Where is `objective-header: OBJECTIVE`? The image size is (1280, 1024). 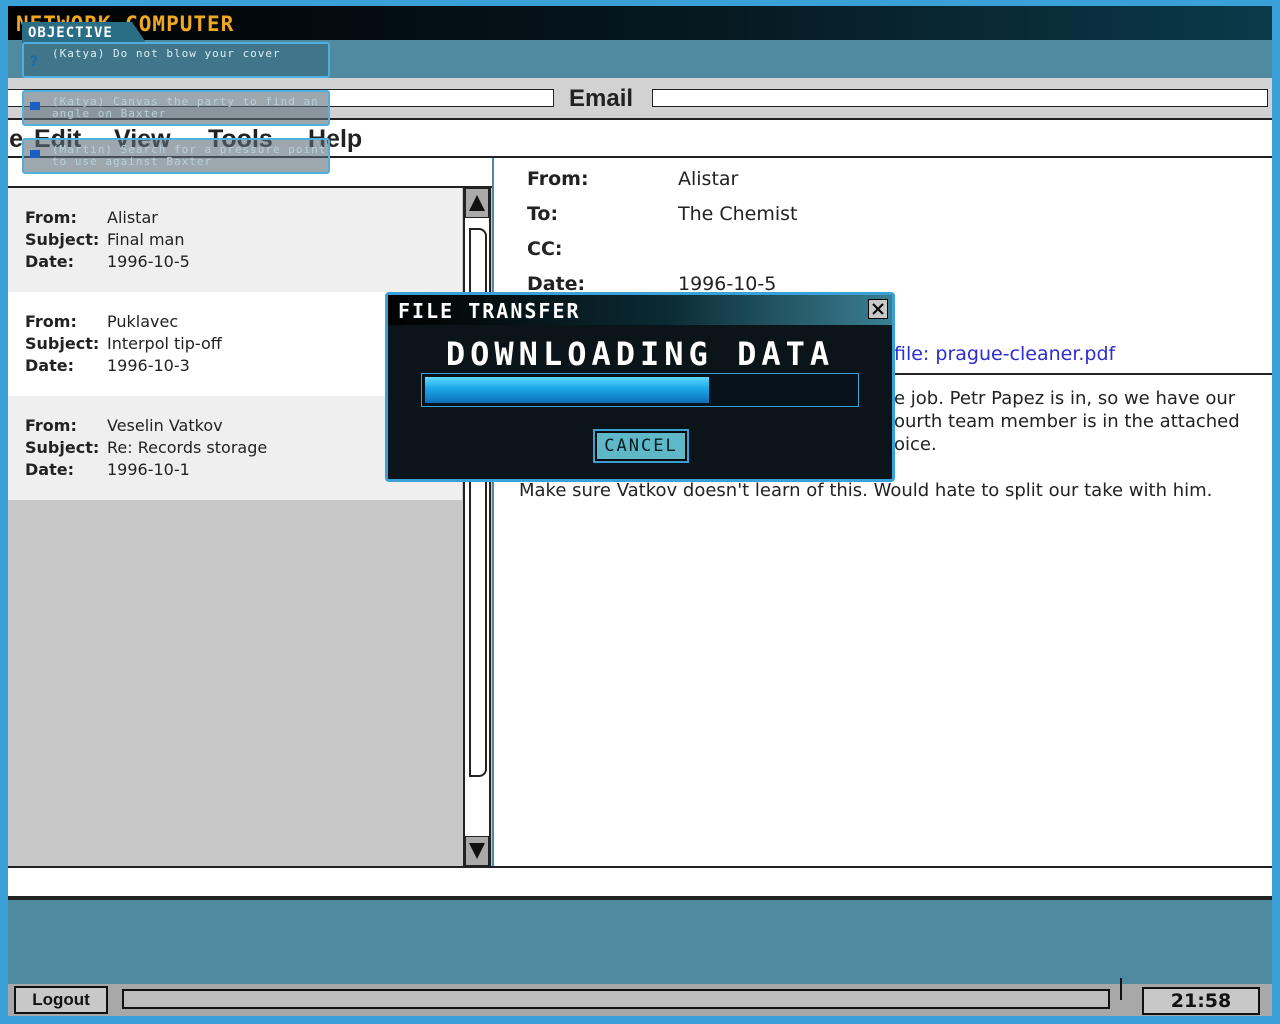
objective-header: OBJECTIVE is located at coordinates (84, 33).